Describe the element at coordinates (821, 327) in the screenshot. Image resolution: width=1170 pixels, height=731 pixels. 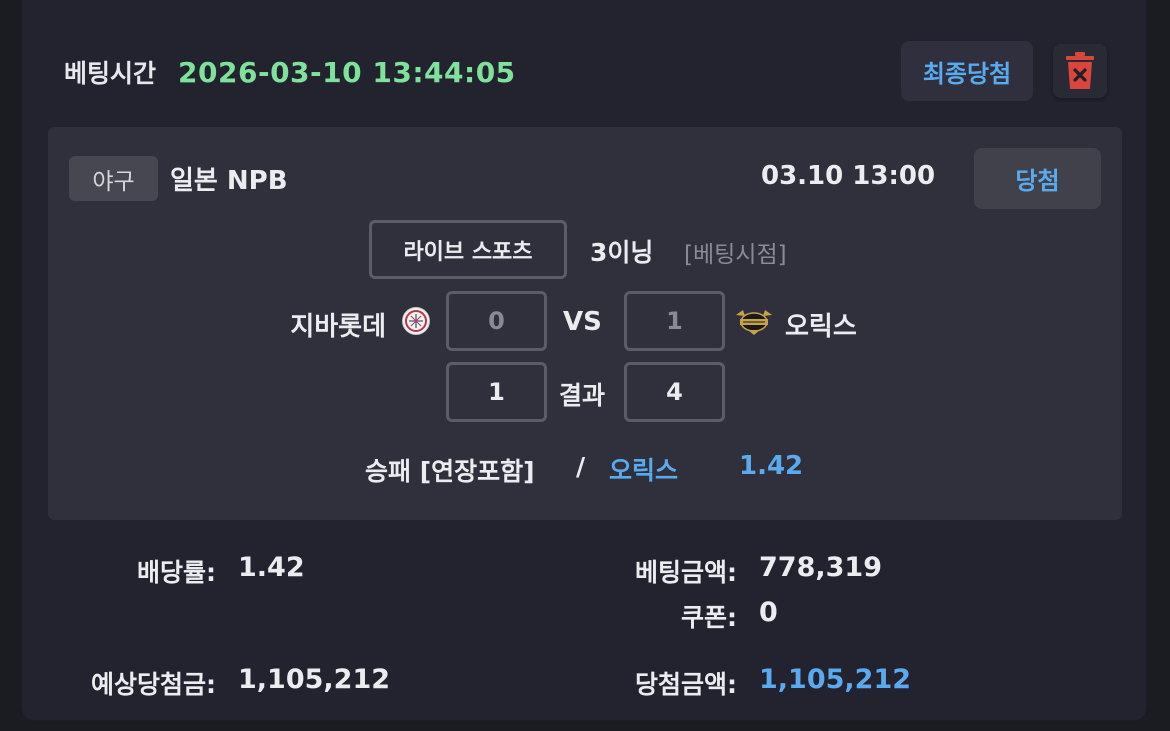
I see `away-team-name: 오릭스` at that location.